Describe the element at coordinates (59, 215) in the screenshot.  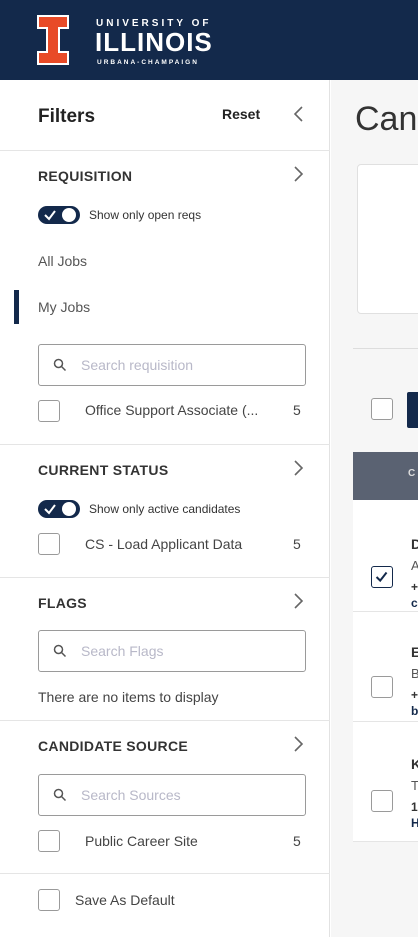
I see `open-reqs-toggle` at that location.